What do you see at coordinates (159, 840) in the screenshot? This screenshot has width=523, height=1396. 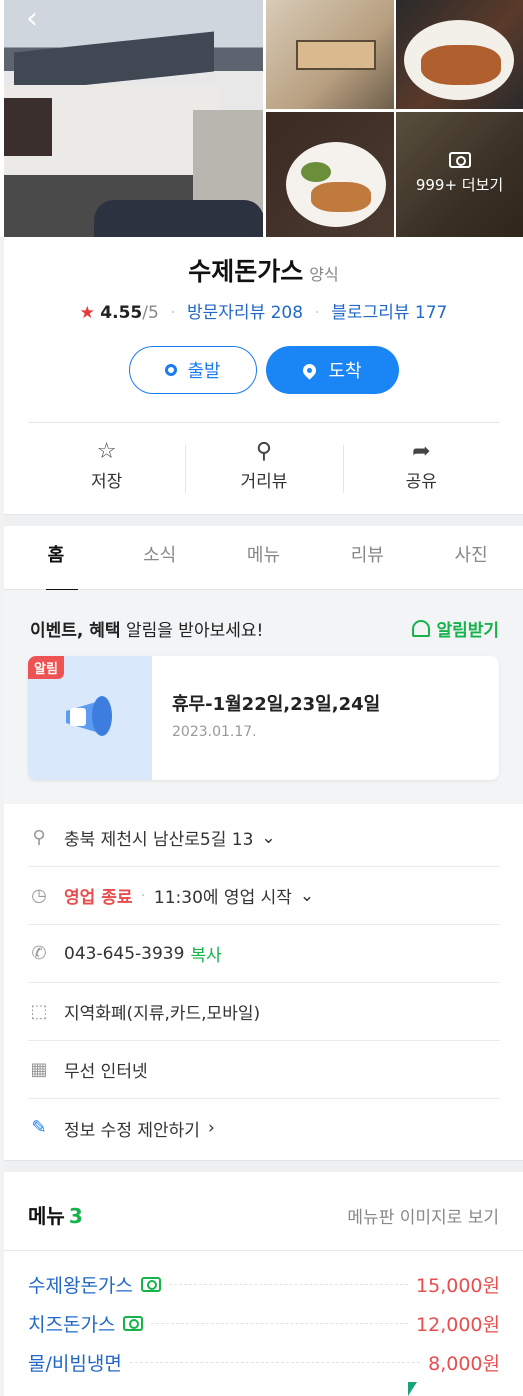 I see `address-text: 충북 제천시 남산로5길 13` at bounding box center [159, 840].